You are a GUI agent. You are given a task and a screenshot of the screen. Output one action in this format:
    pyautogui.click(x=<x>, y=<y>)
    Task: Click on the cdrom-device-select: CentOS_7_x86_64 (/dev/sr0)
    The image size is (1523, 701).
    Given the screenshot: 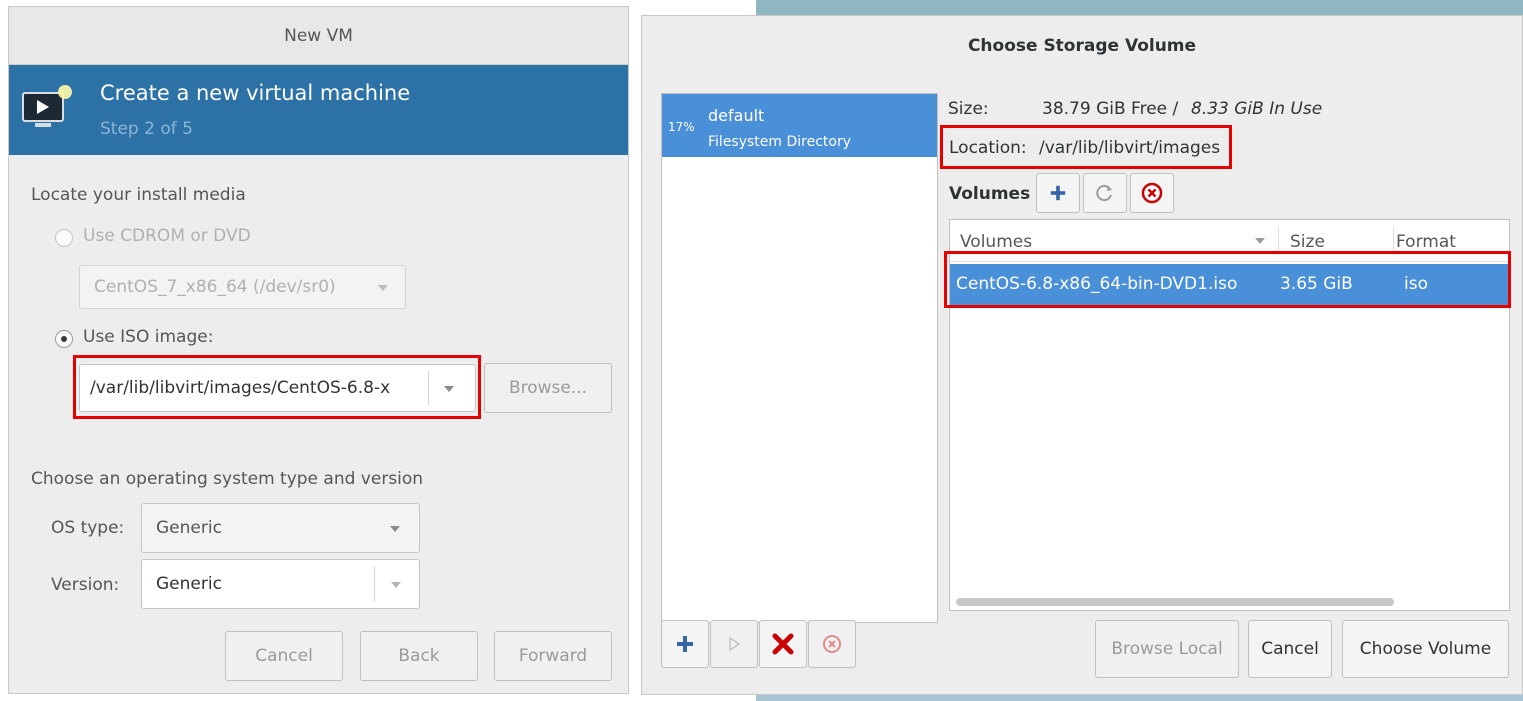 What is the action you would take?
    pyautogui.click(x=242, y=287)
    